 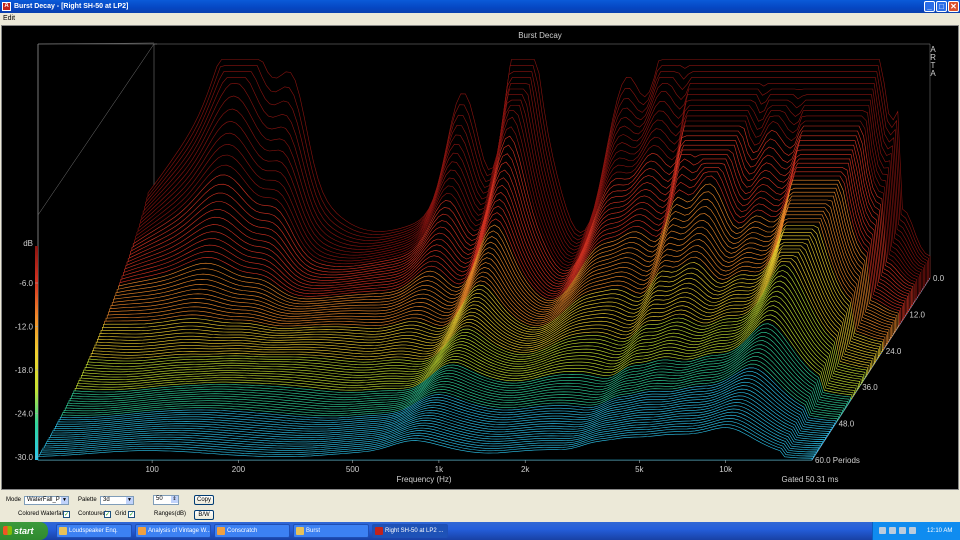 What do you see at coordinates (92, 514) in the screenshot?
I see `contoured-label: Contoured` at bounding box center [92, 514].